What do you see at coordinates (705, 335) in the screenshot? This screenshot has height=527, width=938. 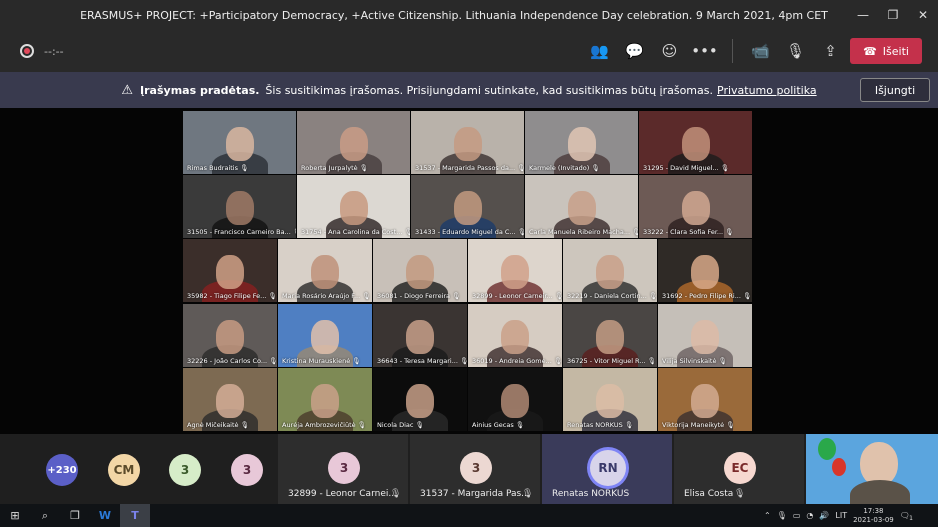 I see `video-tile: Vilija Silvinskaitė 🎙` at bounding box center [705, 335].